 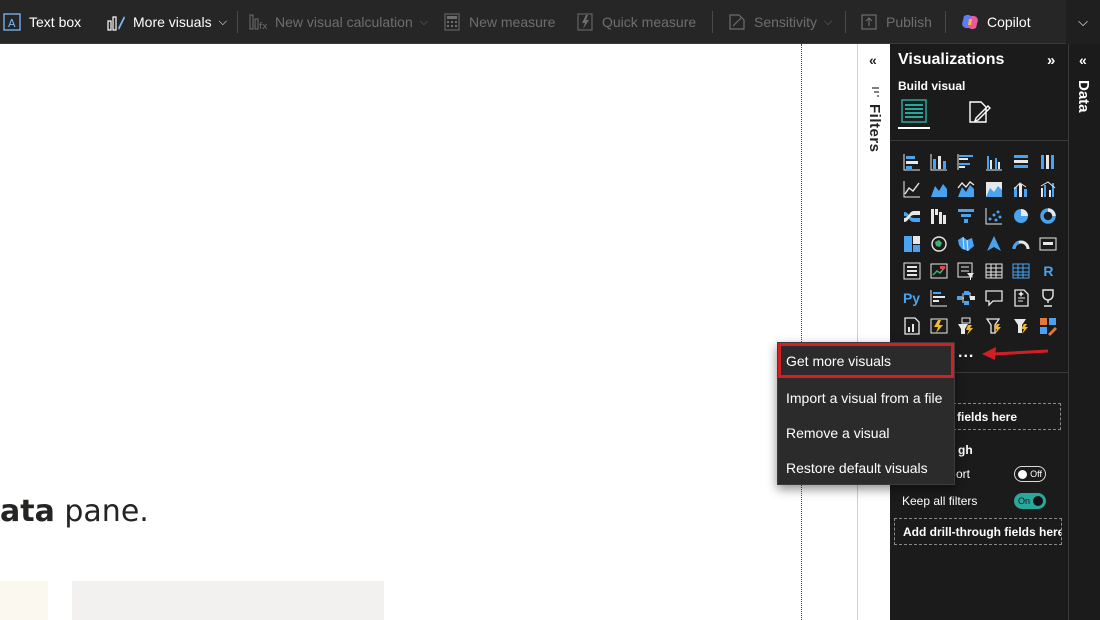 I want to click on keep-all-filters-state: On, so click(x=1024, y=501).